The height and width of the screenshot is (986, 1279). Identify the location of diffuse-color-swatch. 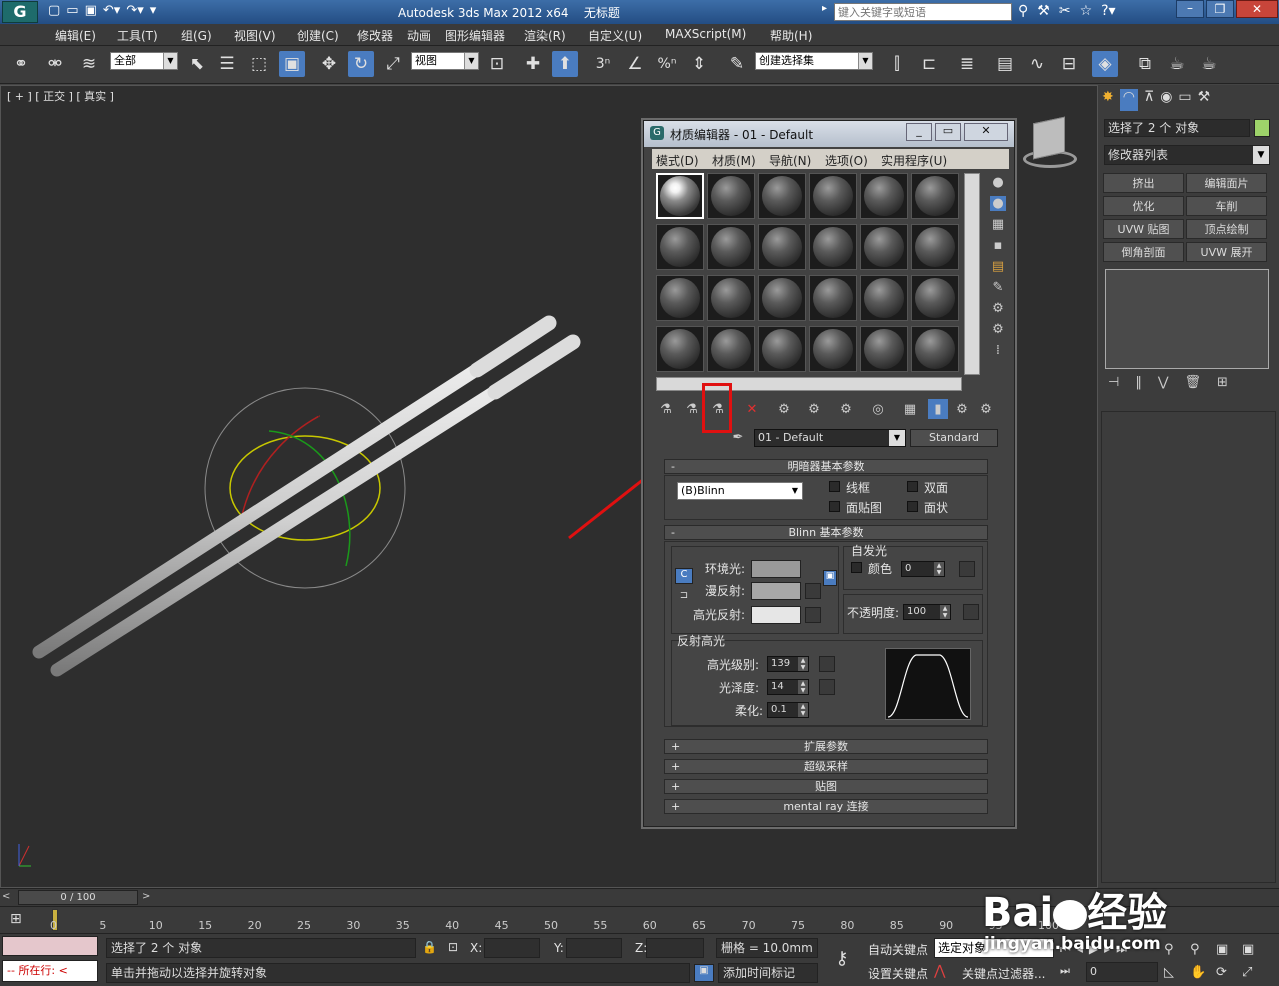
(776, 591).